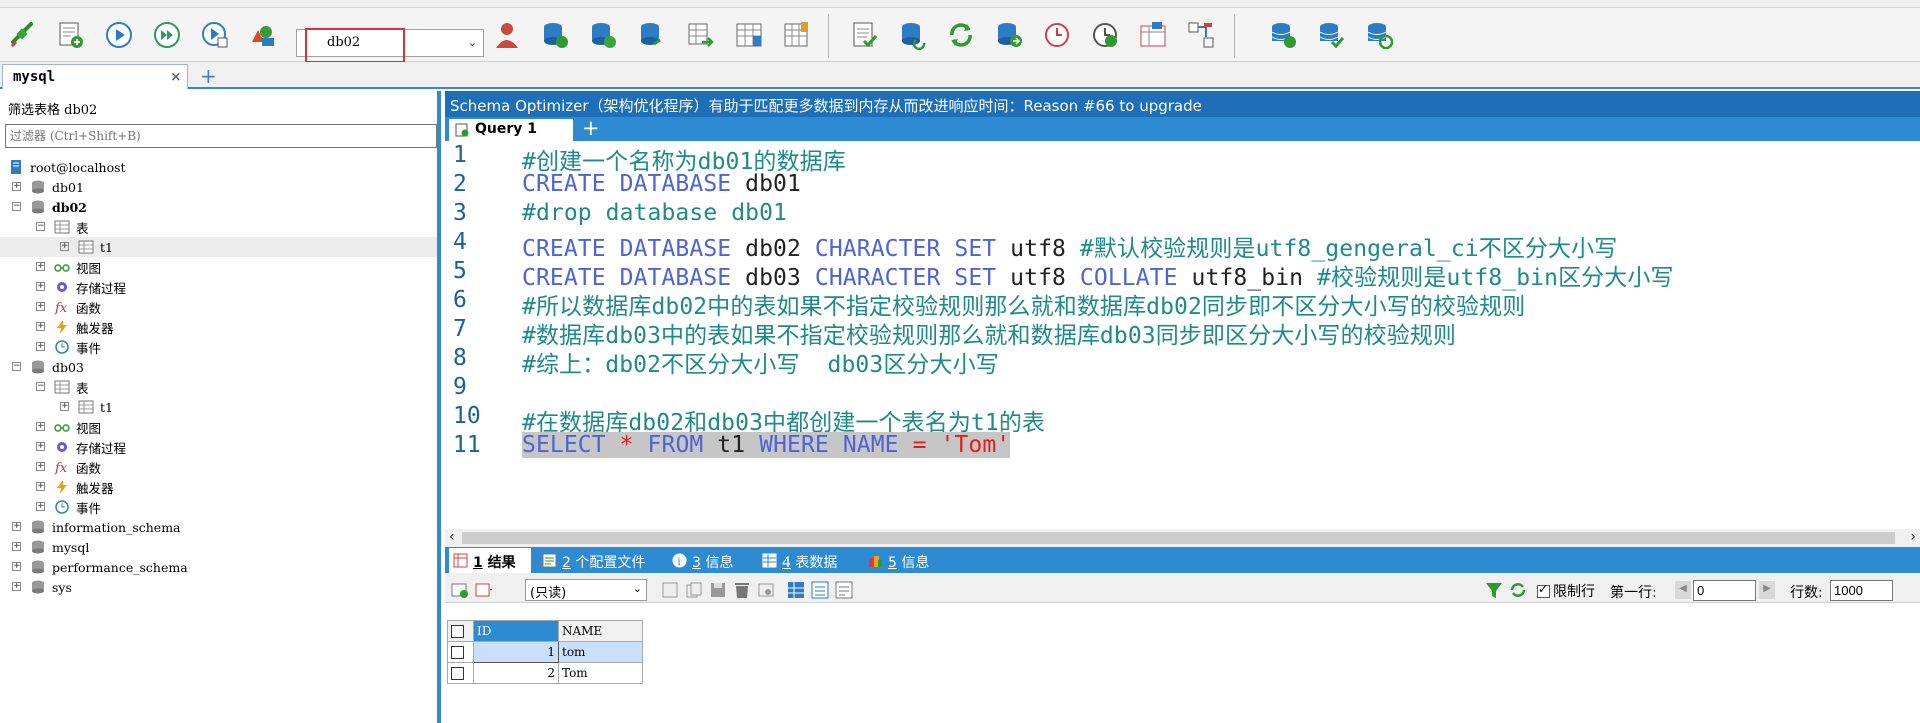  Describe the element at coordinates (808, 560) in the screenshot. I see `result-tab-4: 4 表数据` at that location.